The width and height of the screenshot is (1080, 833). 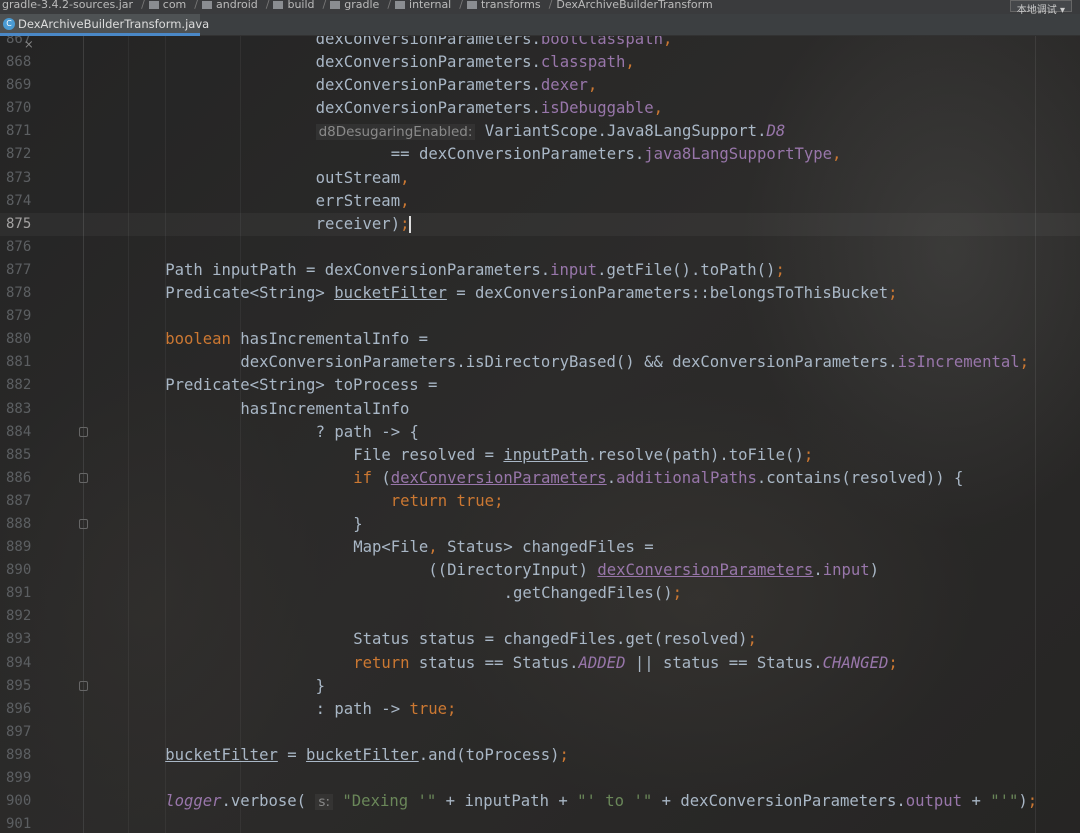 I want to click on line-number: 889, so click(x=19, y=547).